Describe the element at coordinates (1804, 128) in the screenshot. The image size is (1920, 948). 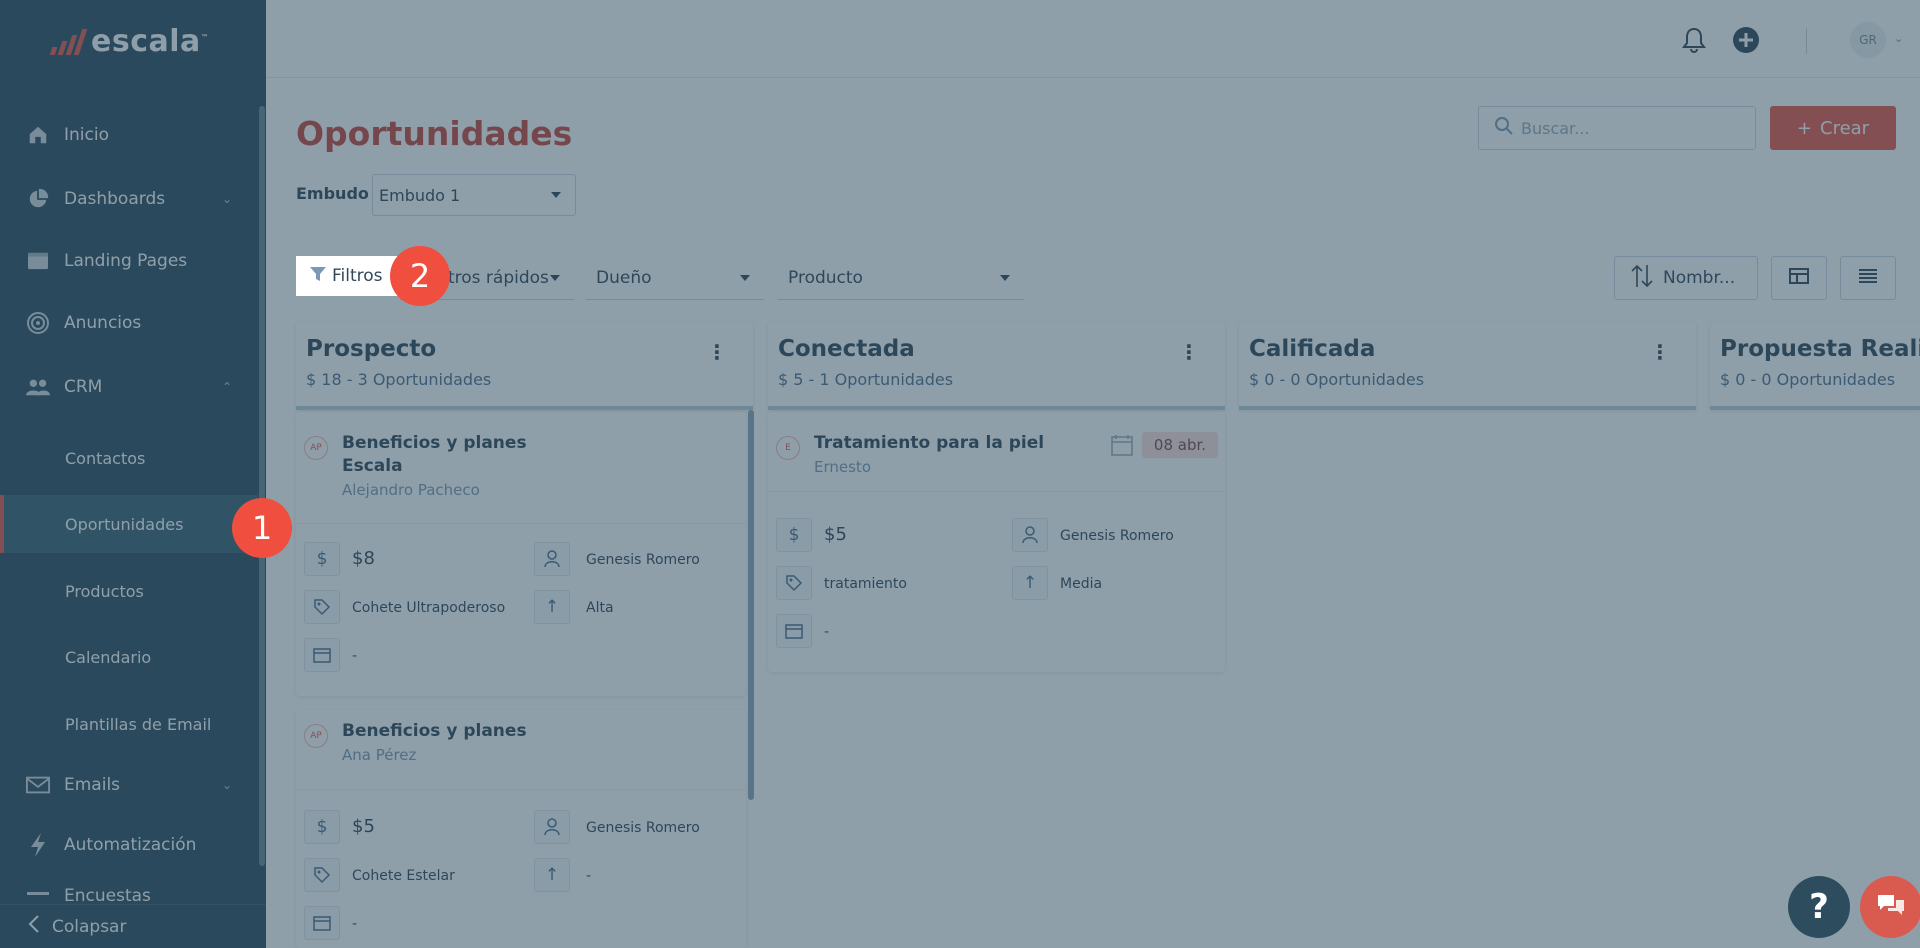
I see `plus-icon: +` at that location.